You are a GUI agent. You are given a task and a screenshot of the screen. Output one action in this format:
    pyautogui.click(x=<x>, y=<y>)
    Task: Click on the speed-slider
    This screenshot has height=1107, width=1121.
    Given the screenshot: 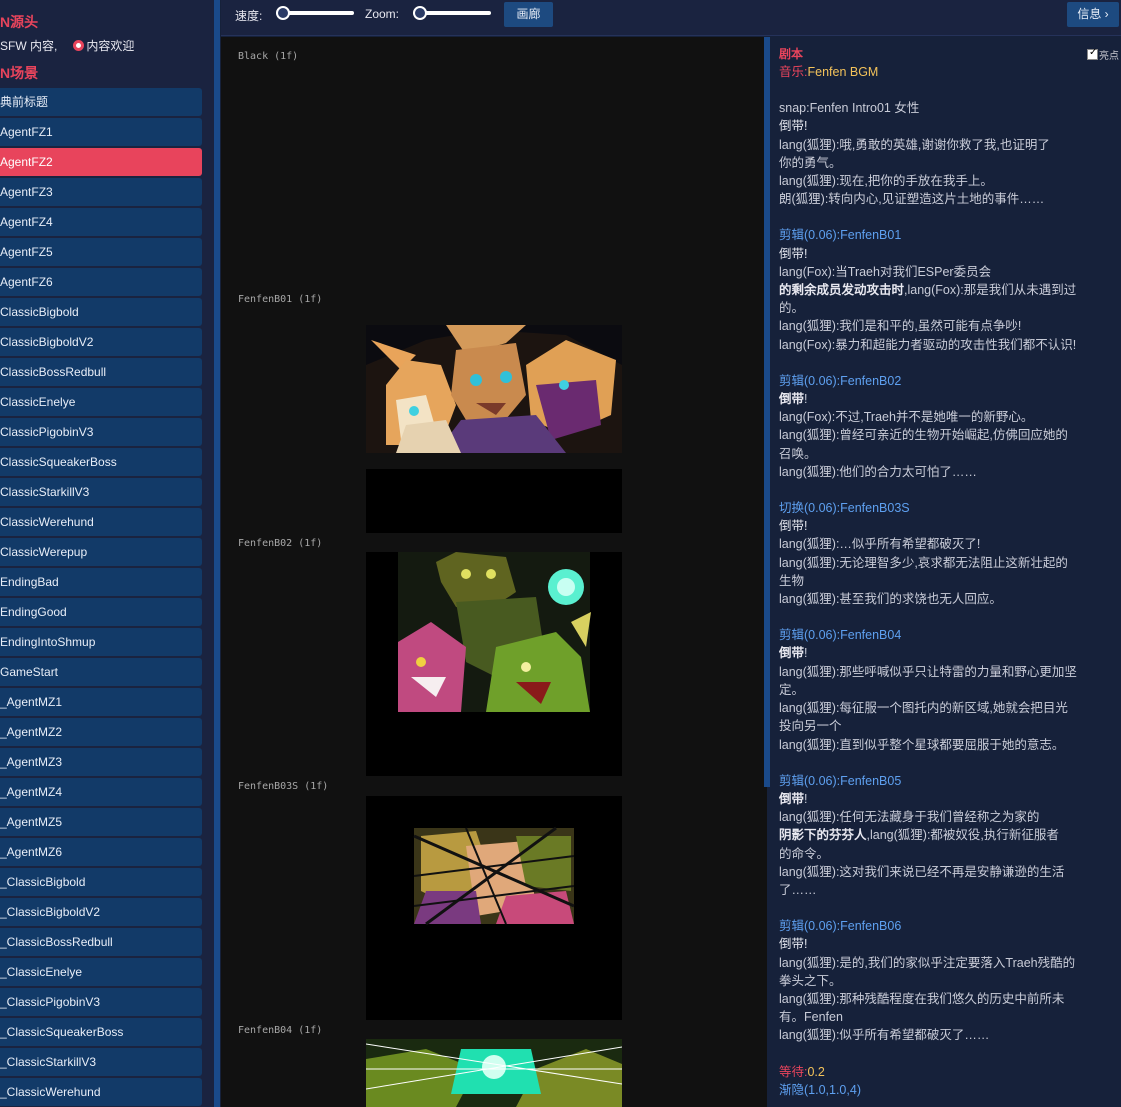 What is the action you would take?
    pyautogui.click(x=315, y=13)
    